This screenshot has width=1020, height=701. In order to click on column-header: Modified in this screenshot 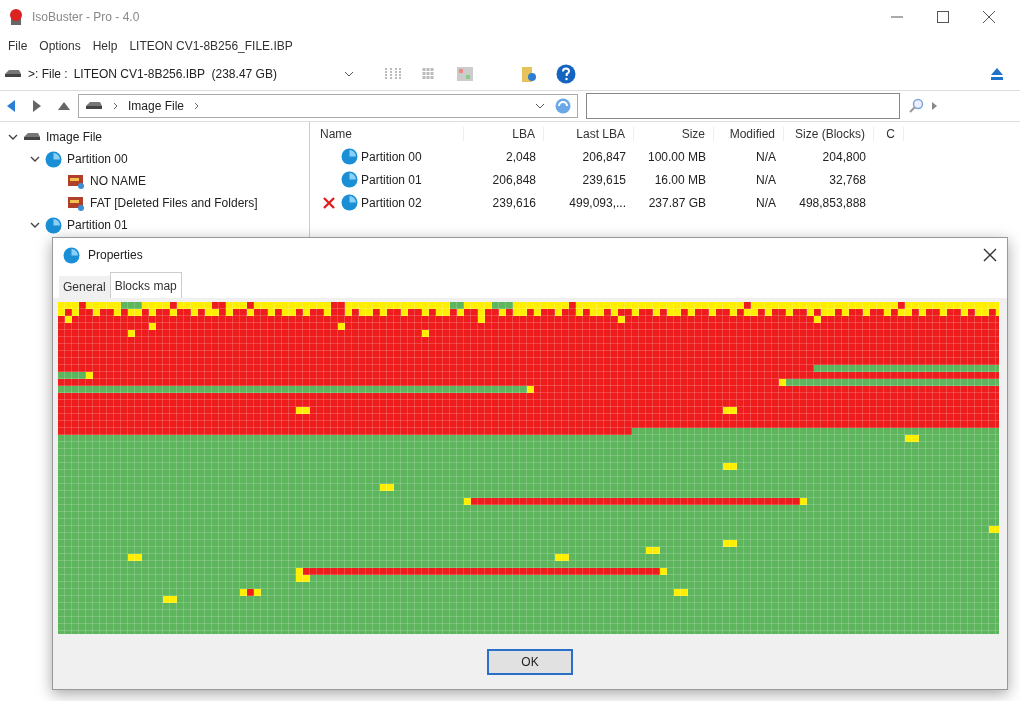, I will do `click(749, 133)`.